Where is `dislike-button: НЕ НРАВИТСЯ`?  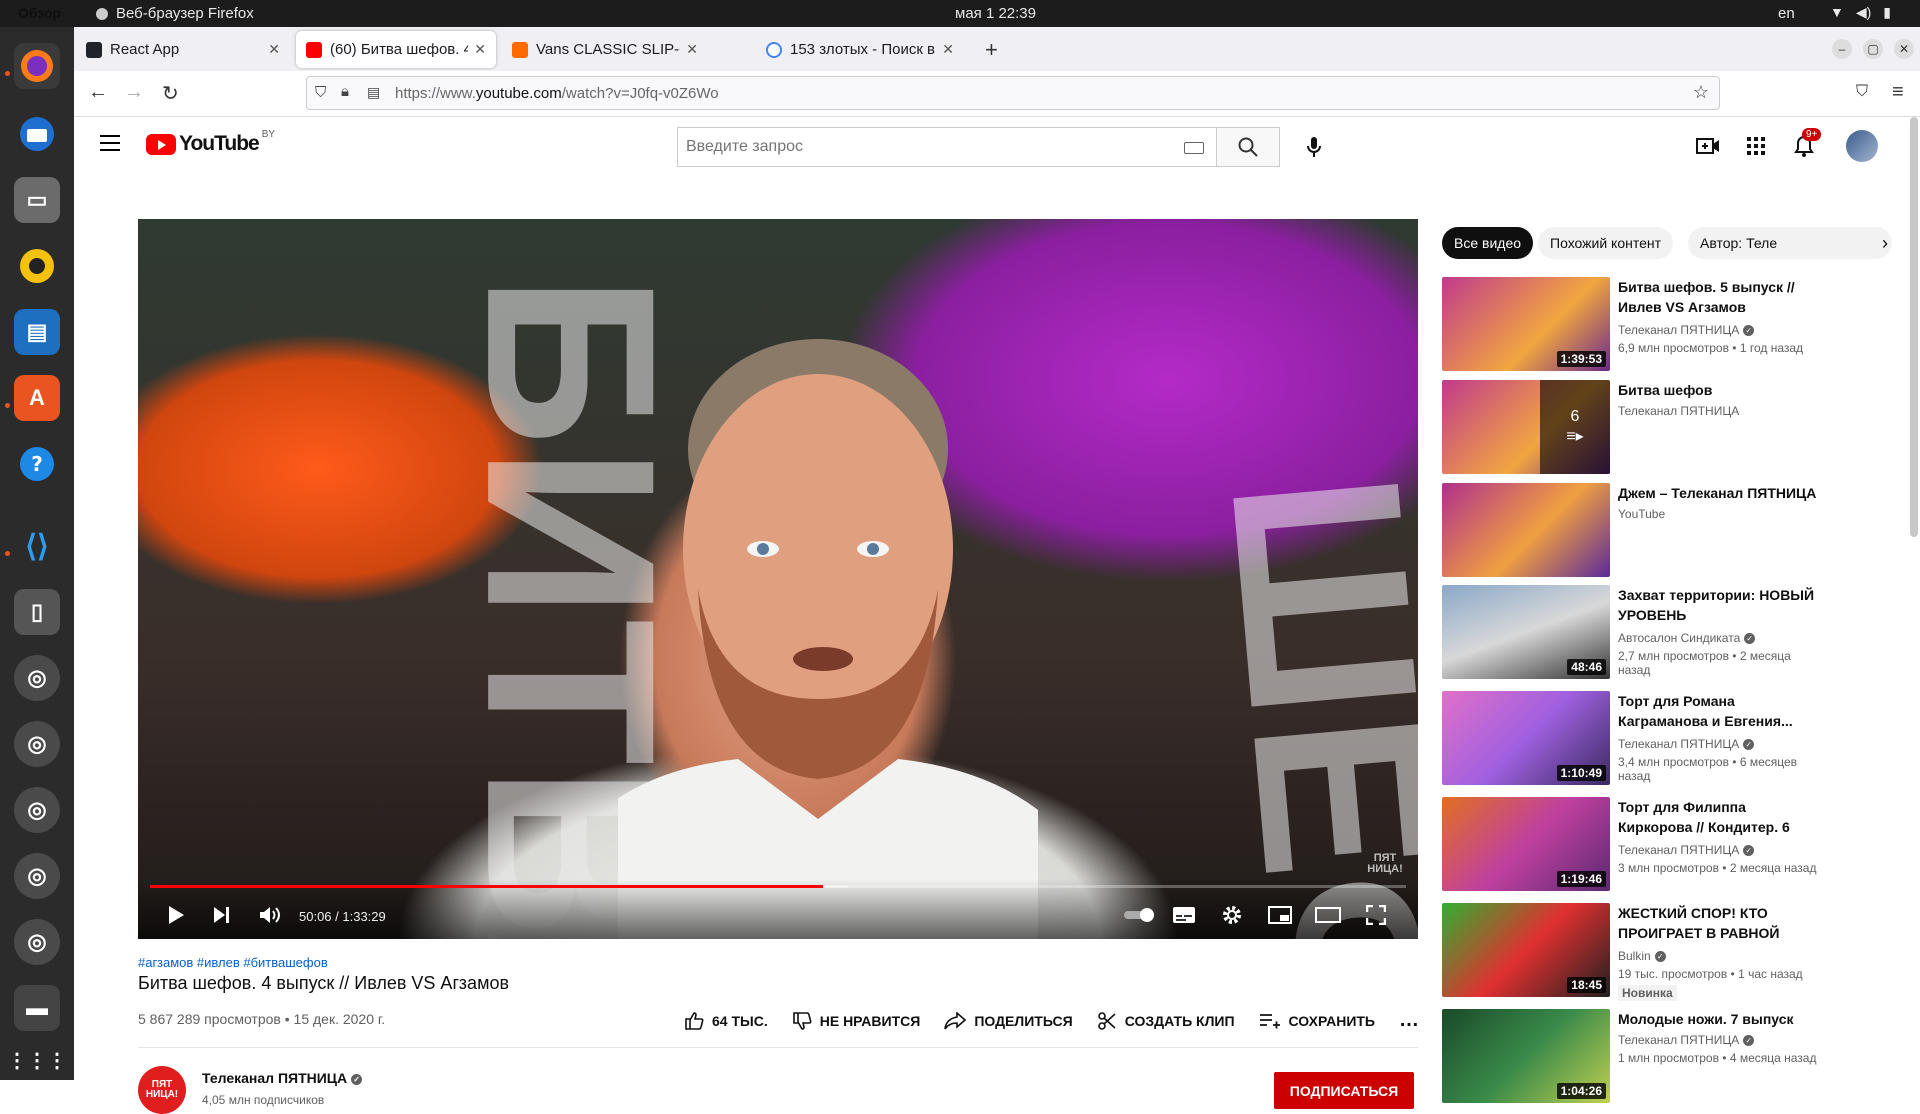 dislike-button: НЕ НРАВИТСЯ is located at coordinates (856, 1021).